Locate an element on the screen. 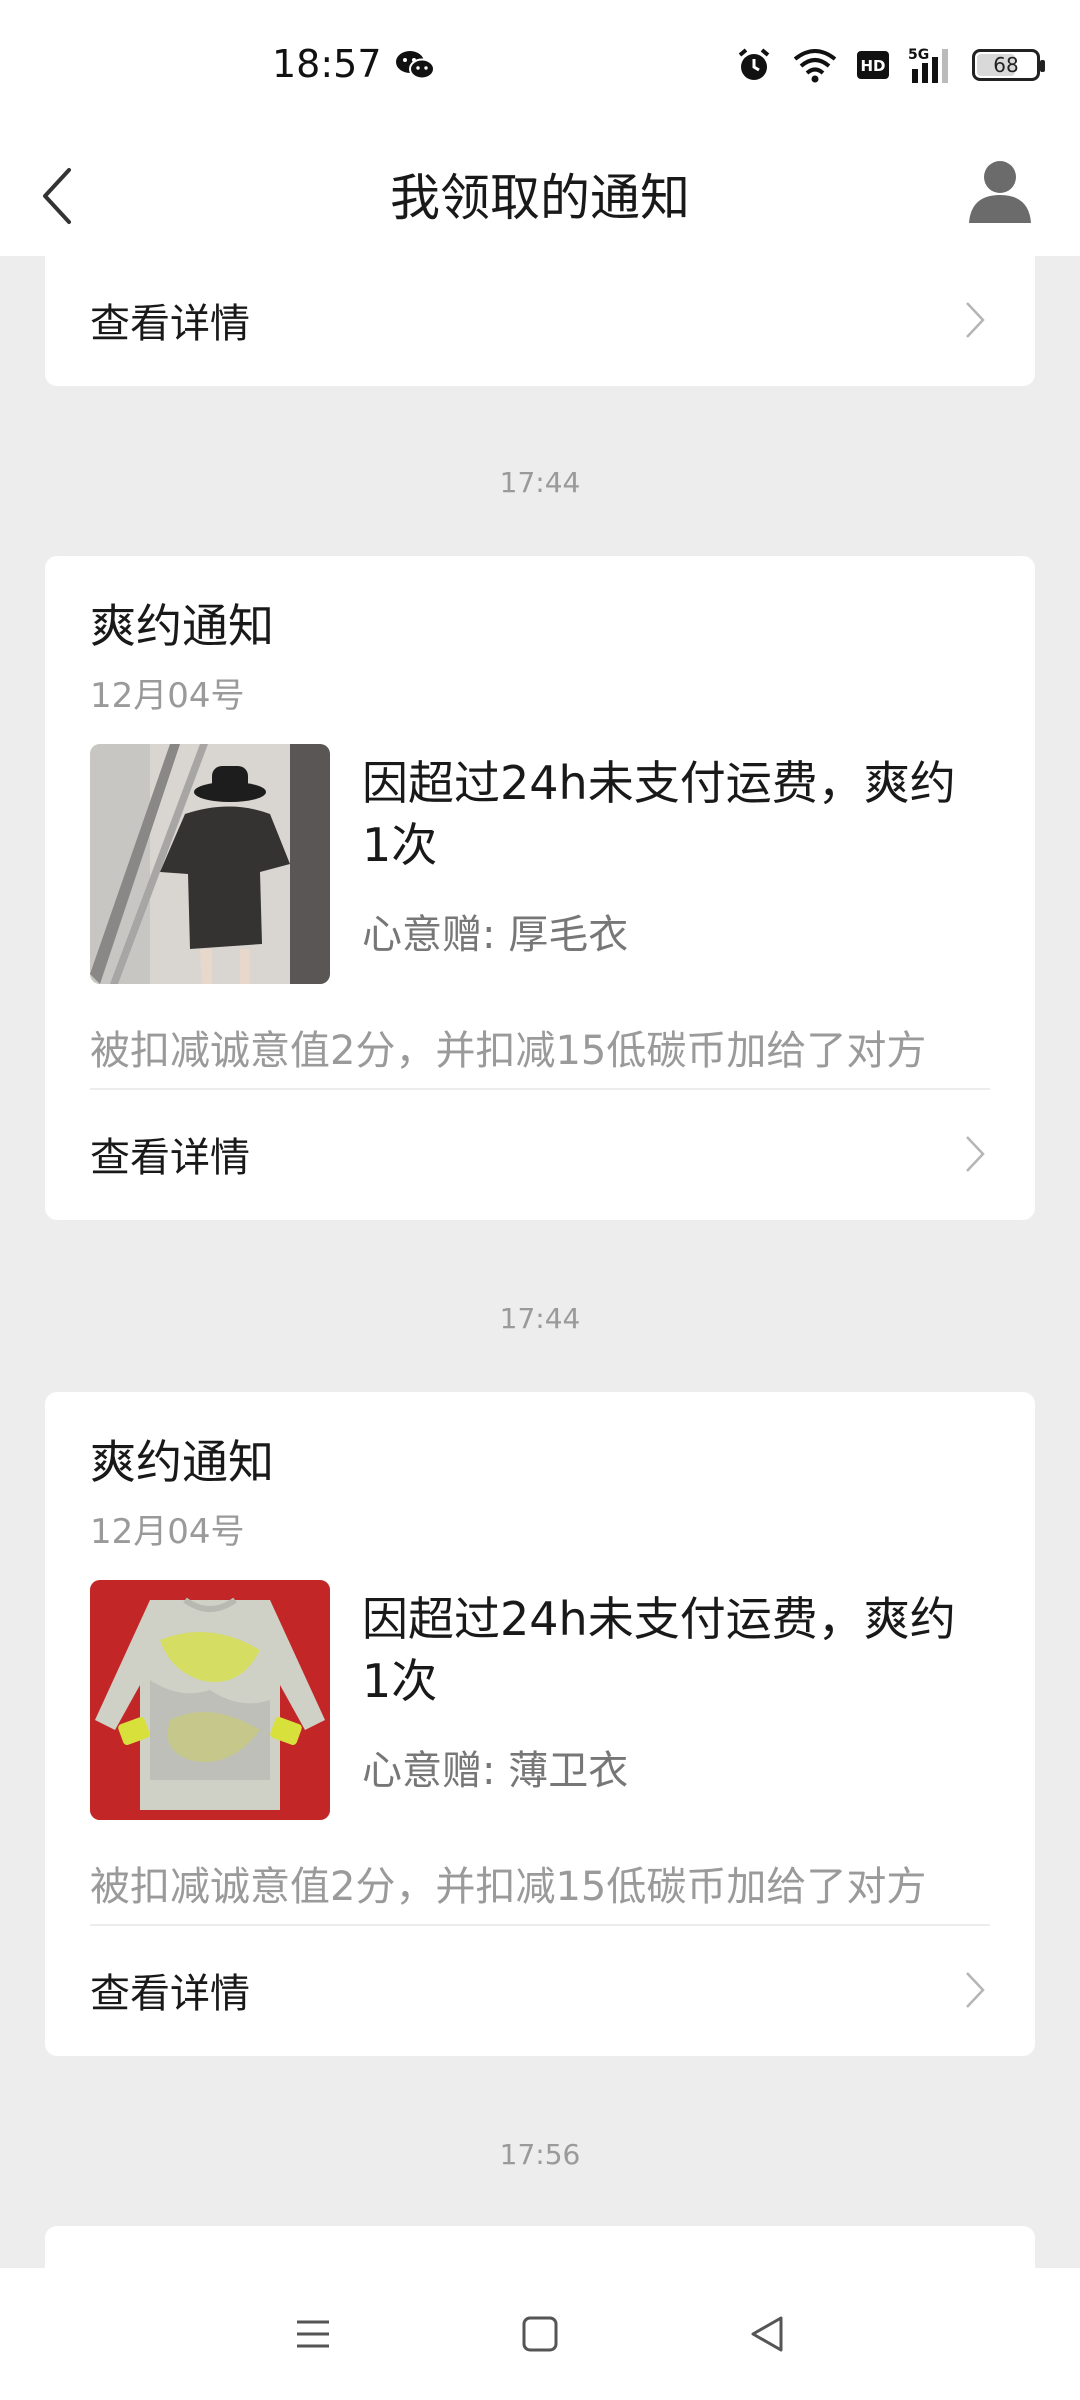 The width and height of the screenshot is (1080, 2400). user-avatar-icon is located at coordinates (1000, 192).